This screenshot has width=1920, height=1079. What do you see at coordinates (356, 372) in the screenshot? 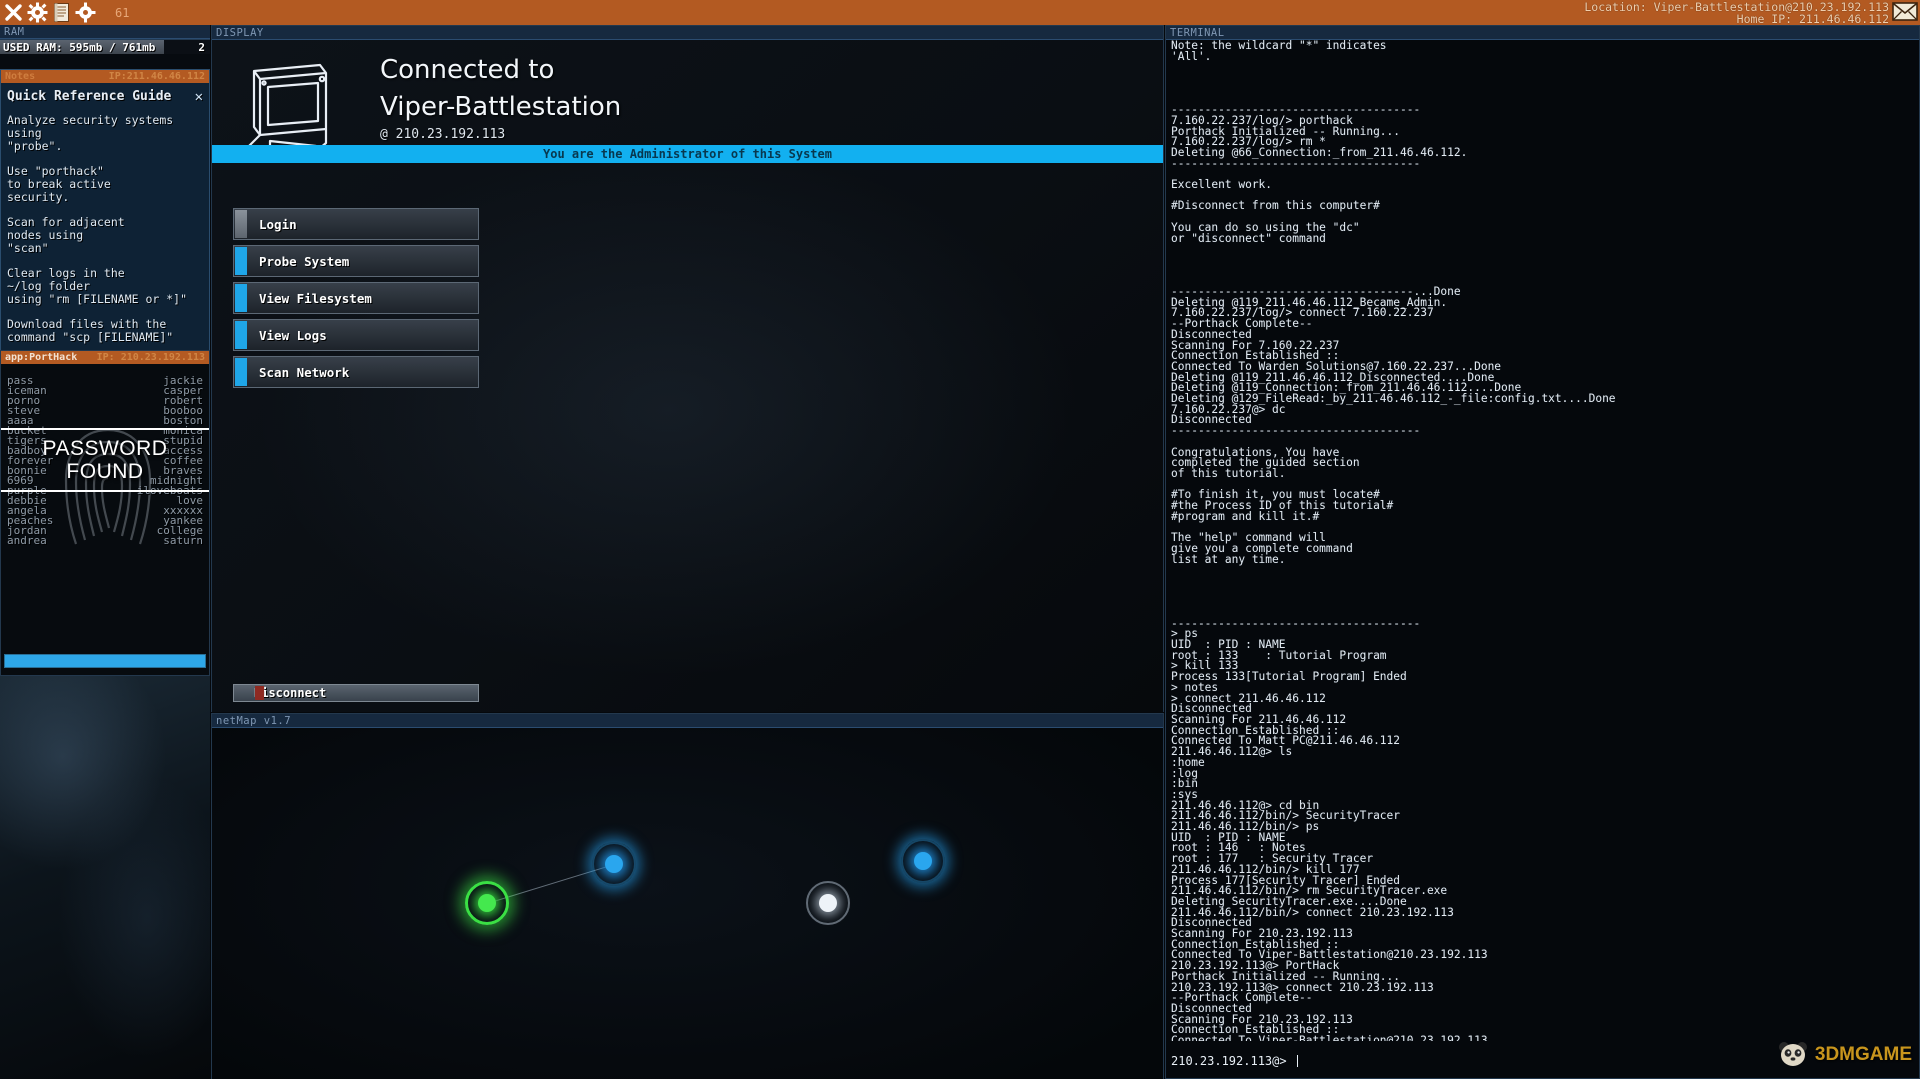
I see `menu-button-scan-network: Scan Network` at bounding box center [356, 372].